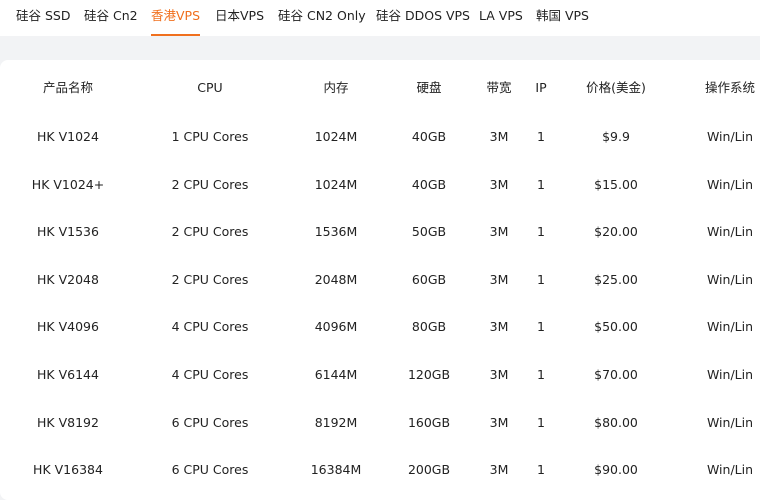 The height and width of the screenshot is (500, 760). What do you see at coordinates (616, 184) in the screenshot?
I see `cell-price: $15.00` at bounding box center [616, 184].